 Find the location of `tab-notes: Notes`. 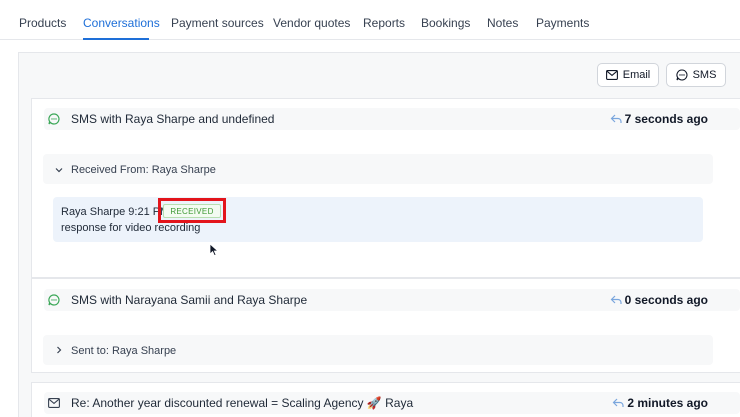

tab-notes: Notes is located at coordinates (502, 23).